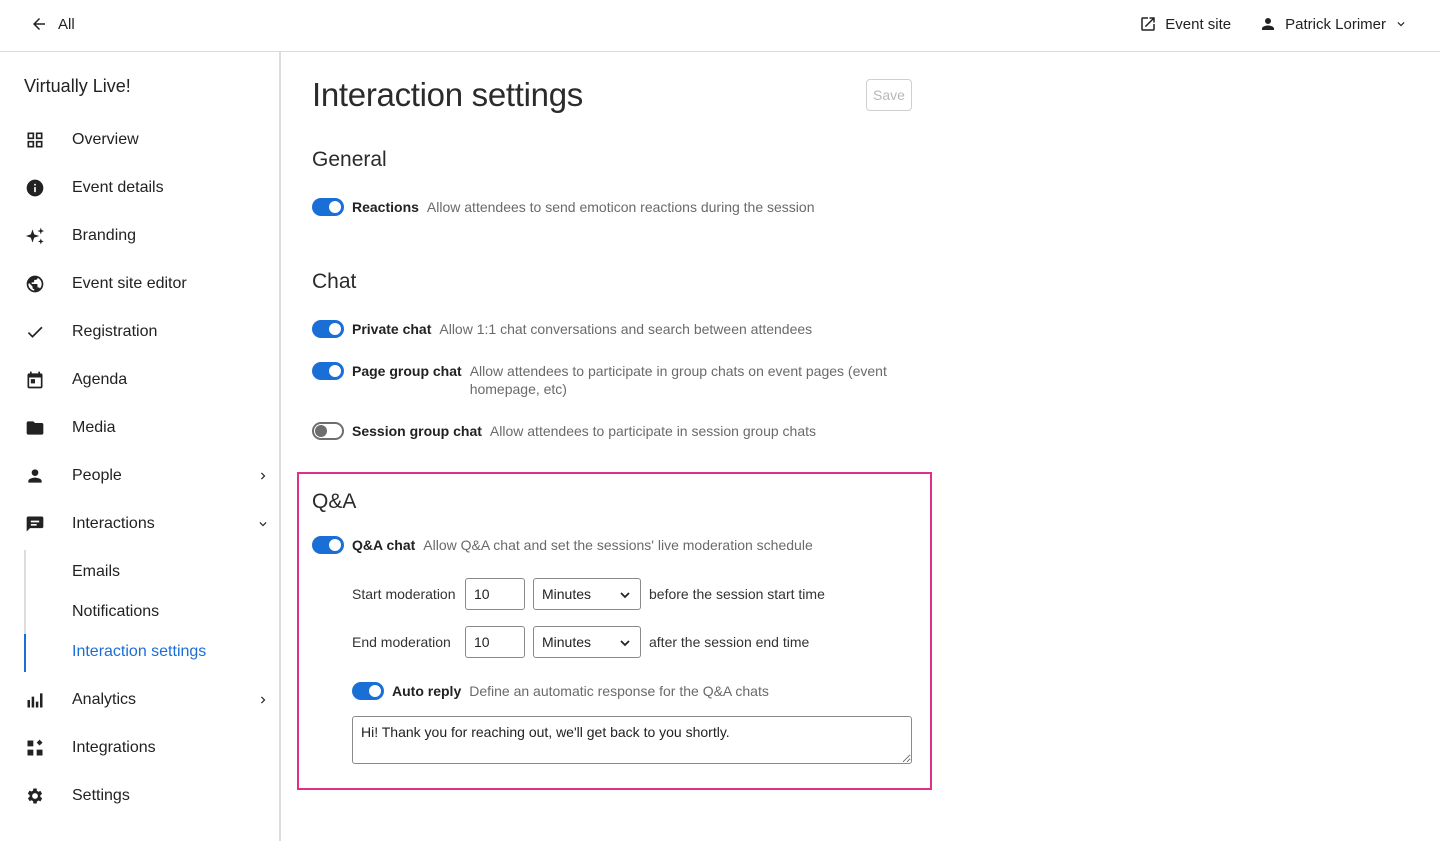 The image size is (1440, 841). I want to click on sidebar-item-interactions: Interactions, so click(139, 524).